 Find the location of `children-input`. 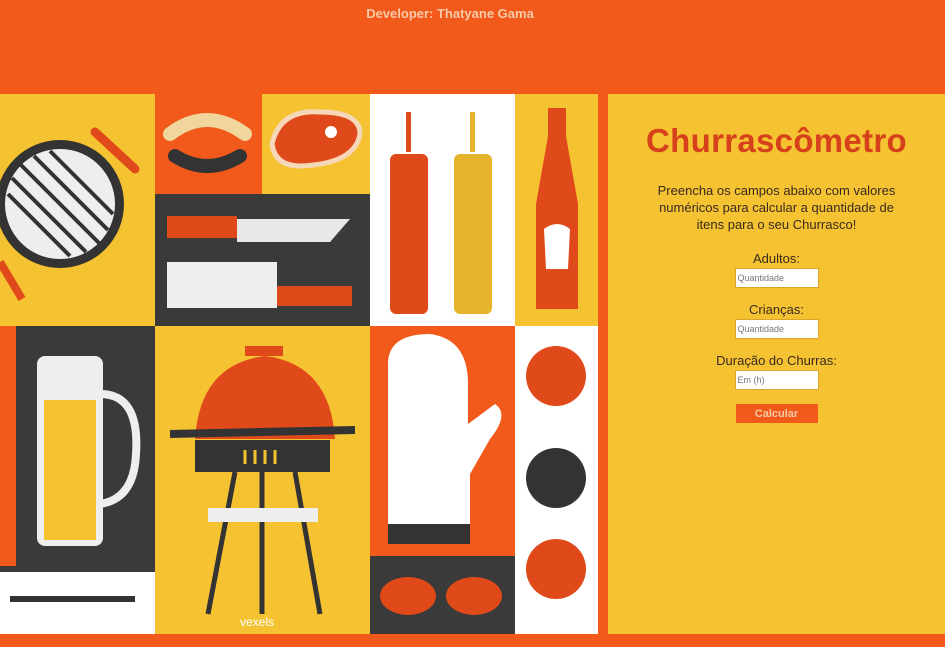

children-input is located at coordinates (776, 329).